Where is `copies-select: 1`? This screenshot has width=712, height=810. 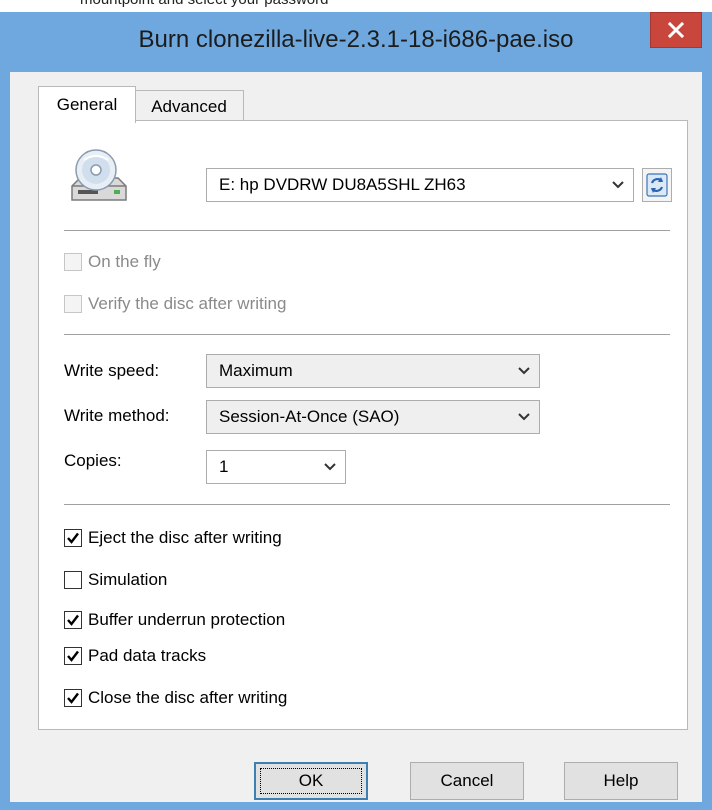 copies-select: 1 is located at coordinates (276, 467).